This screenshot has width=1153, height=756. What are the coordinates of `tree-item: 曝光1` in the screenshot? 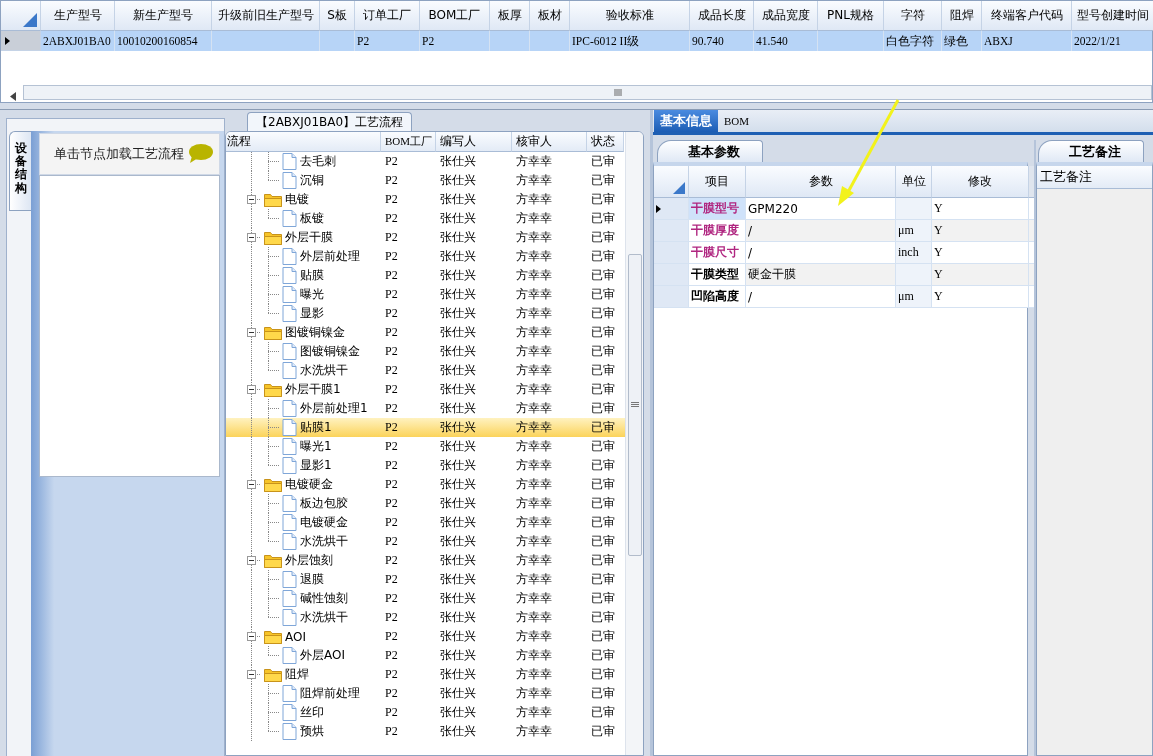 It's located at (316, 446).